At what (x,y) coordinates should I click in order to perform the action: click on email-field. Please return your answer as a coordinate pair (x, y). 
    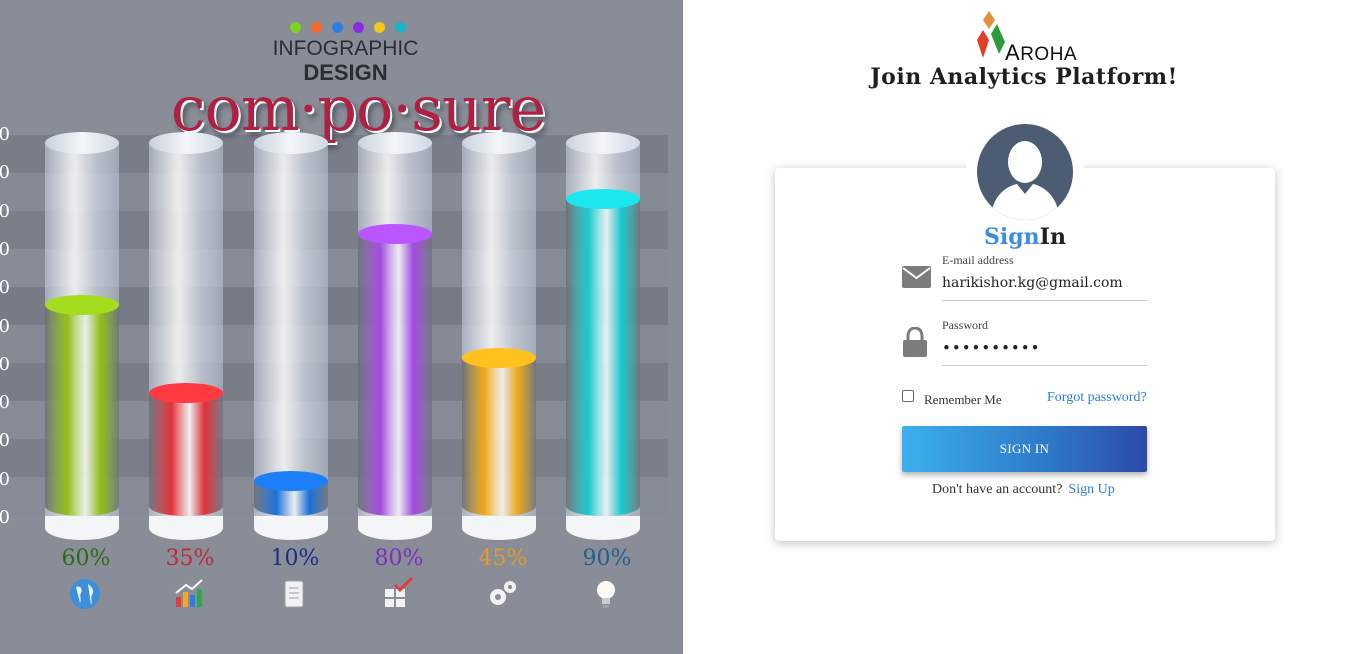
    Looking at the image, I should click on (1044, 286).